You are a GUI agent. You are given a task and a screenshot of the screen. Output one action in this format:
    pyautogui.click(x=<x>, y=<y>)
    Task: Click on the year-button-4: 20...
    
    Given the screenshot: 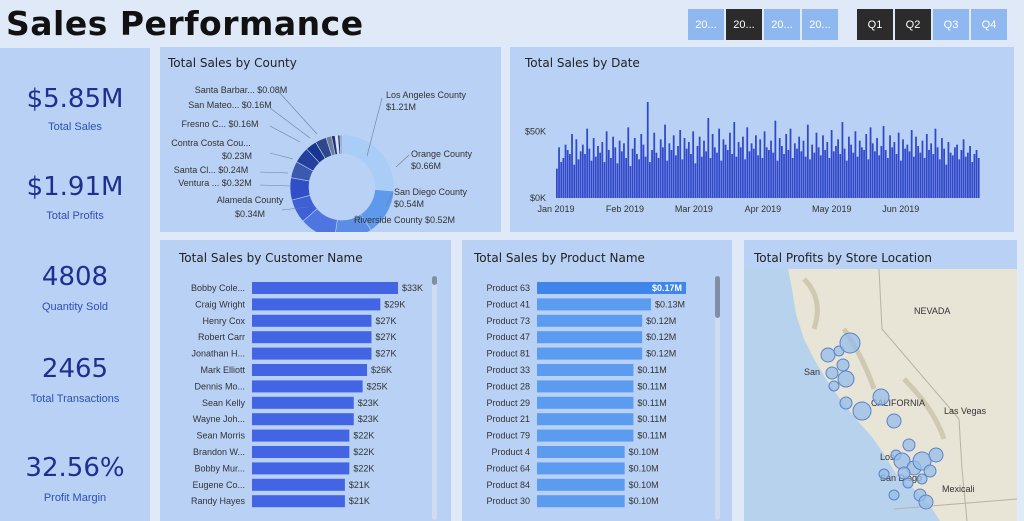 What is the action you would take?
    pyautogui.click(x=820, y=24)
    